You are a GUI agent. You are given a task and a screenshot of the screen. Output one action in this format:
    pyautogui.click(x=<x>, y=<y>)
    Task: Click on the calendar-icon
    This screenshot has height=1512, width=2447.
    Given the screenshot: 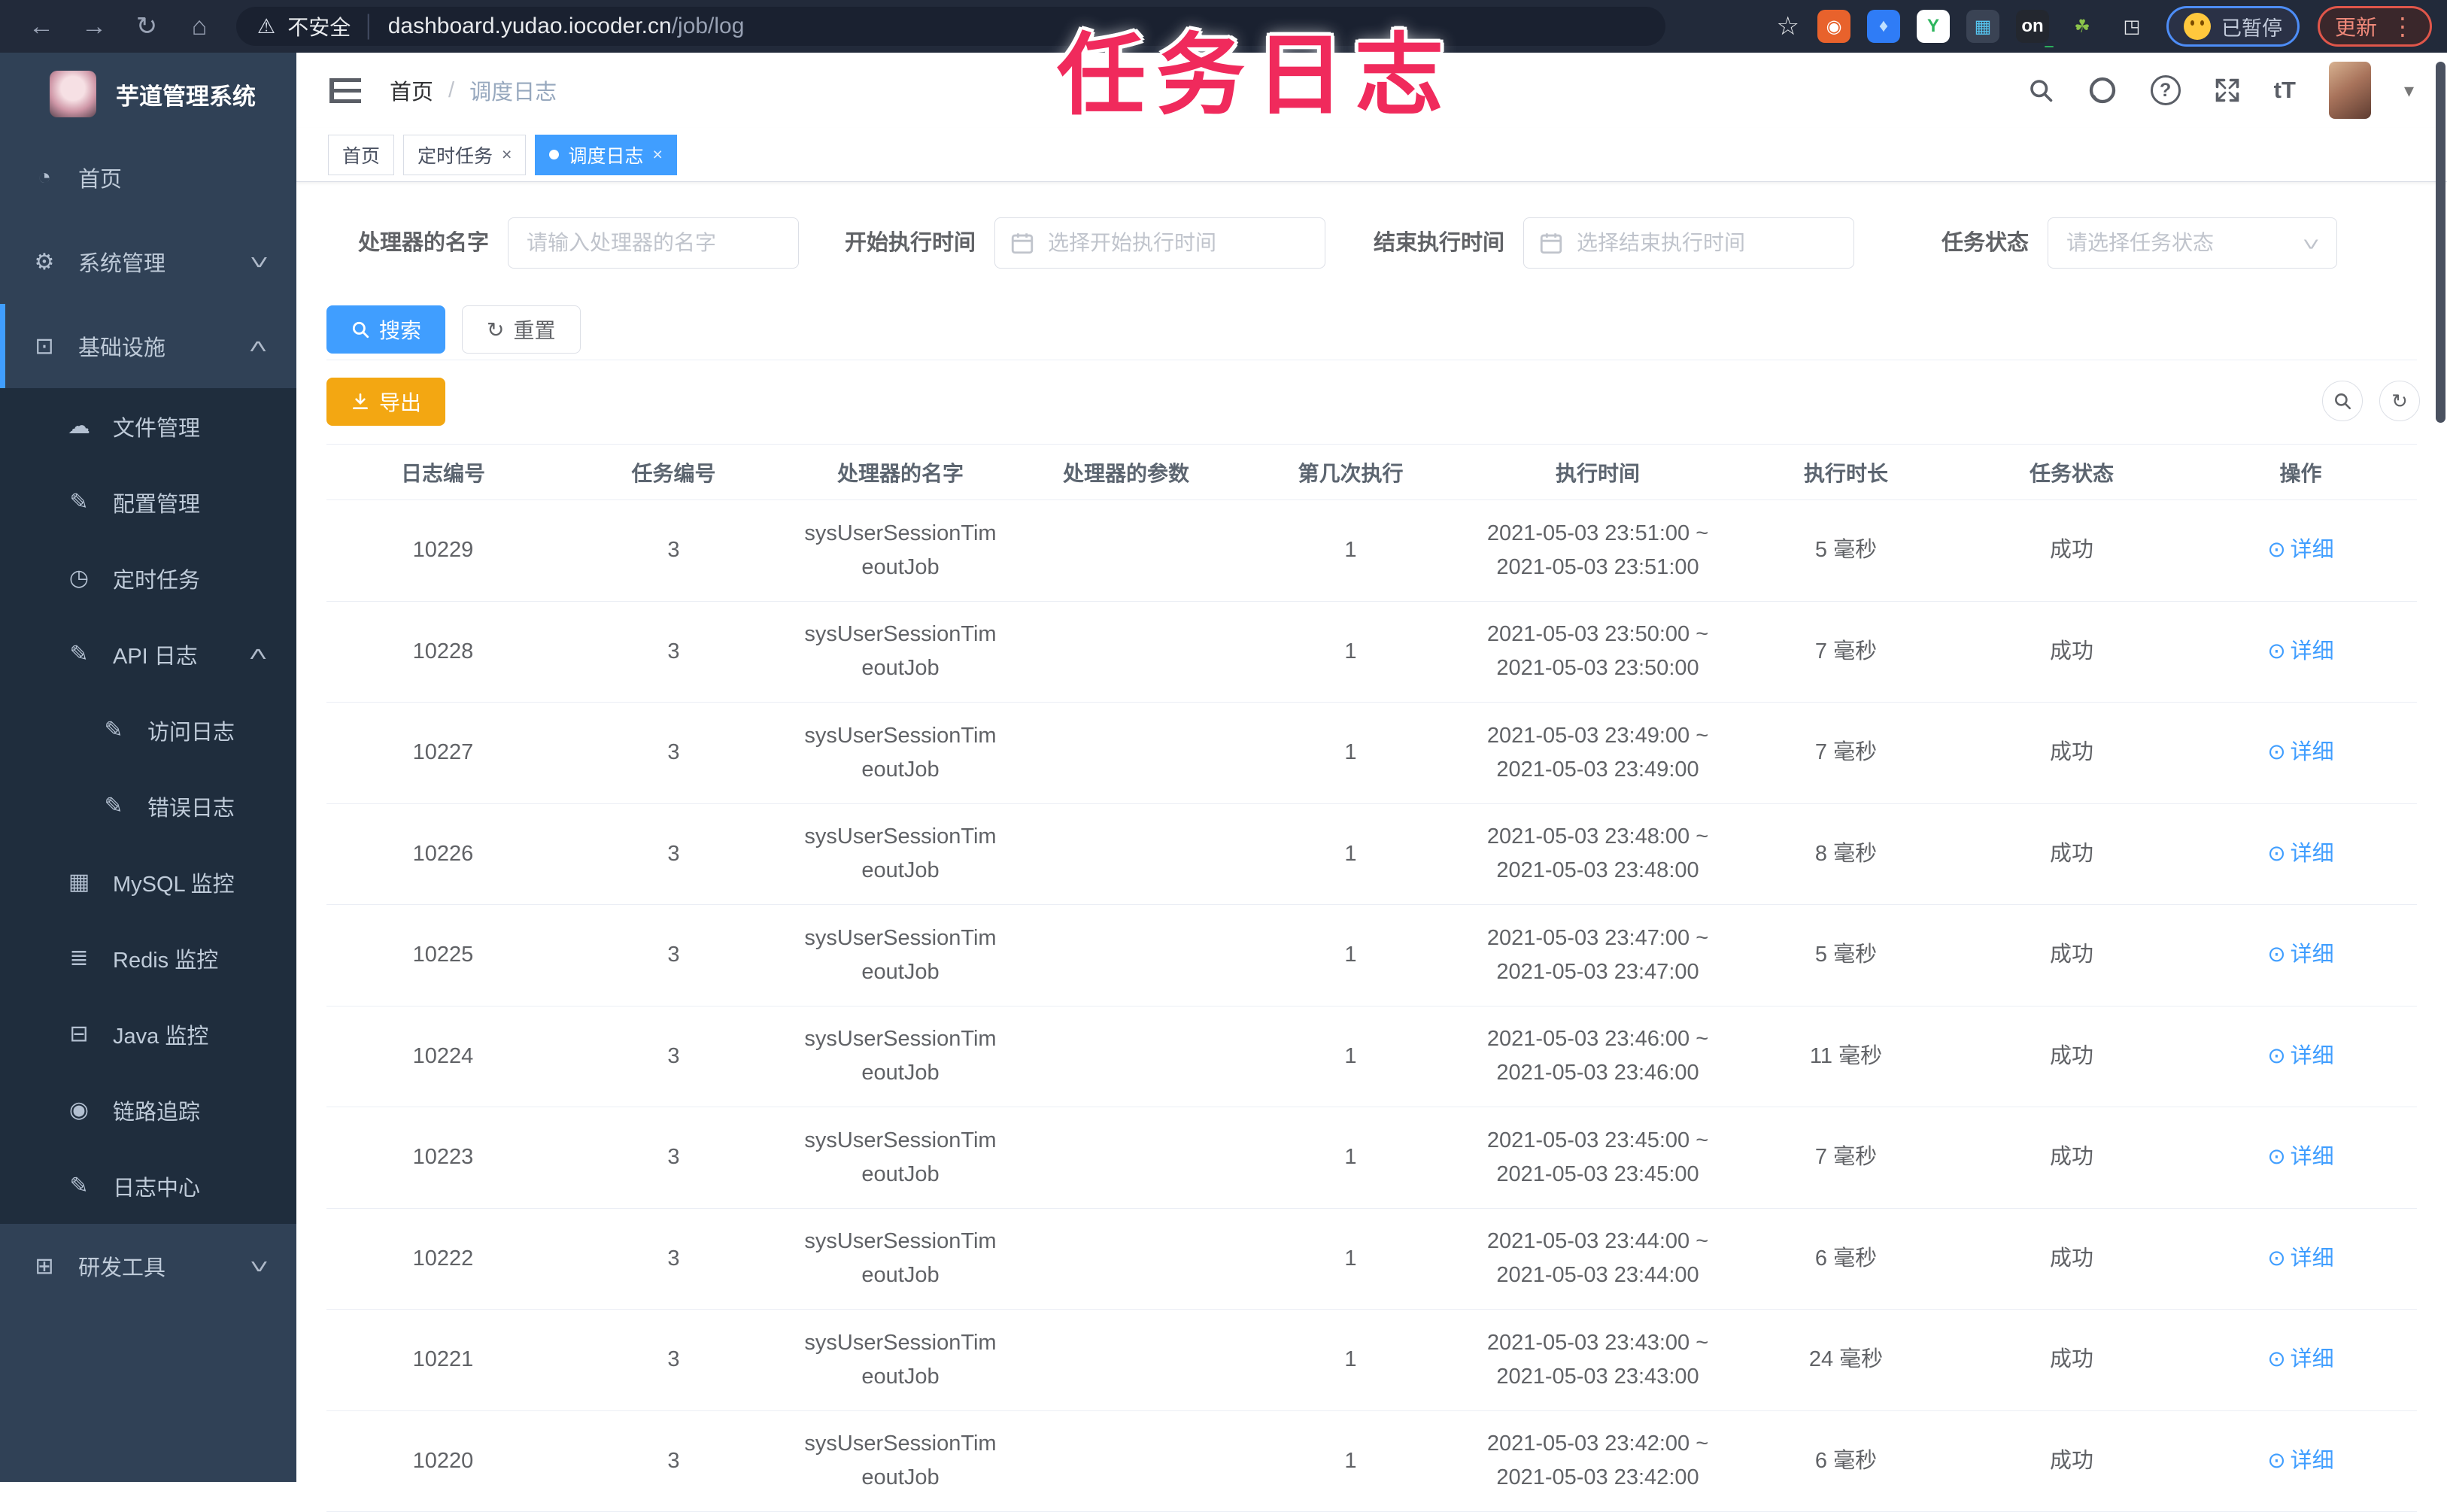 What is the action you would take?
    pyautogui.click(x=1551, y=243)
    